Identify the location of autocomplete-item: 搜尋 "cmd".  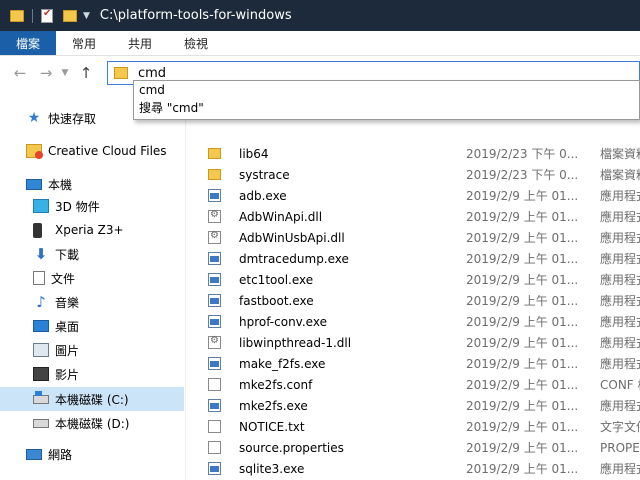
(386, 108).